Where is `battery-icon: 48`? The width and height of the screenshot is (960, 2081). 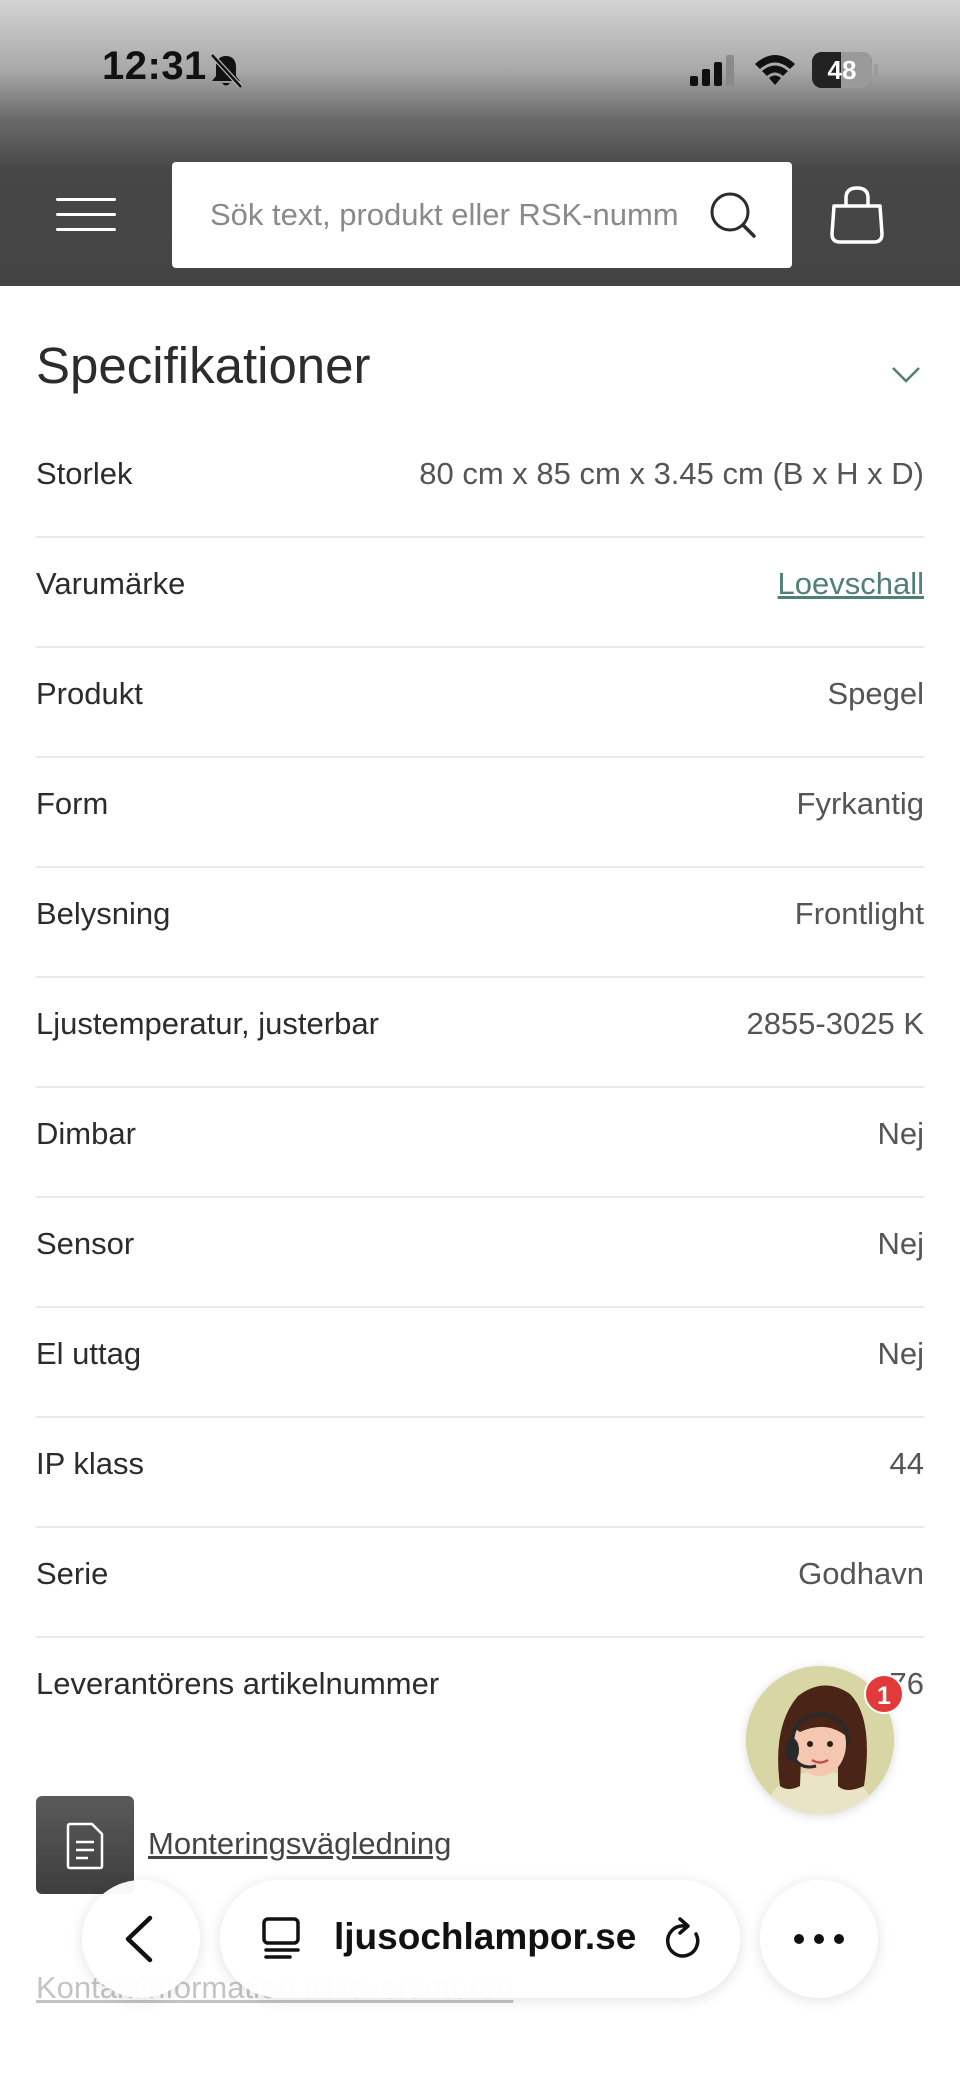 battery-icon: 48 is located at coordinates (845, 70).